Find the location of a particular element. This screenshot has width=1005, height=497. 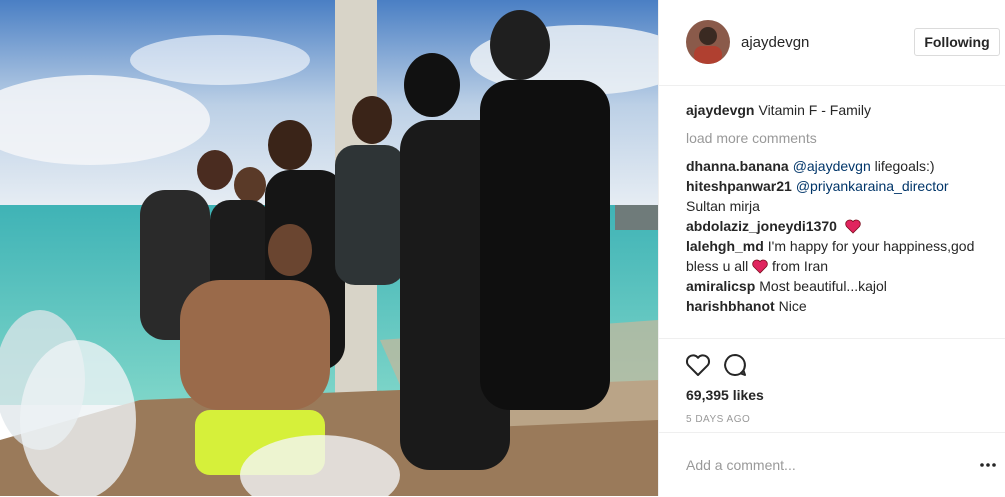

comment-item: amiralicsp Most beautiful...kajol is located at coordinates (841, 286).